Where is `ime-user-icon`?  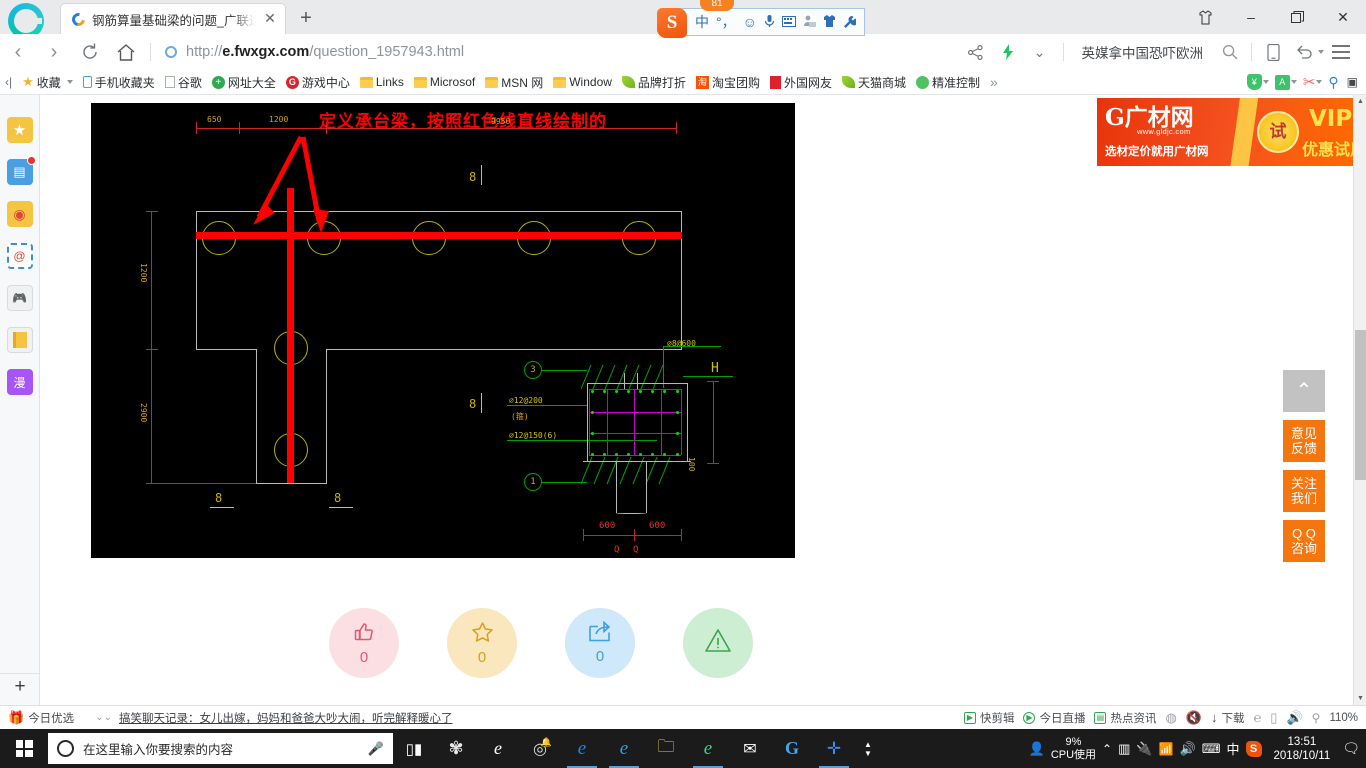 ime-user-icon is located at coordinates (809, 22).